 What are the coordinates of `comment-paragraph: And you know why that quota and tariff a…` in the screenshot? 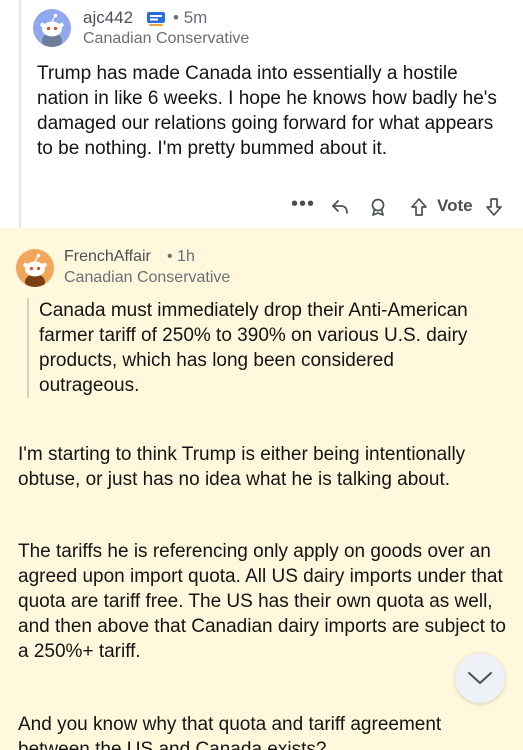 It's located at (230, 732).